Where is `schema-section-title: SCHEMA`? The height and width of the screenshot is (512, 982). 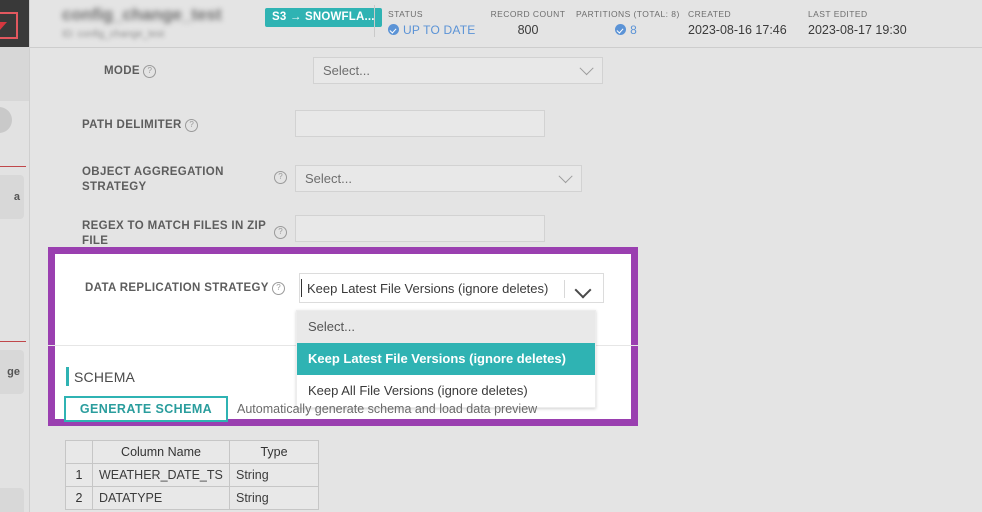
schema-section-title: SCHEMA is located at coordinates (105, 377).